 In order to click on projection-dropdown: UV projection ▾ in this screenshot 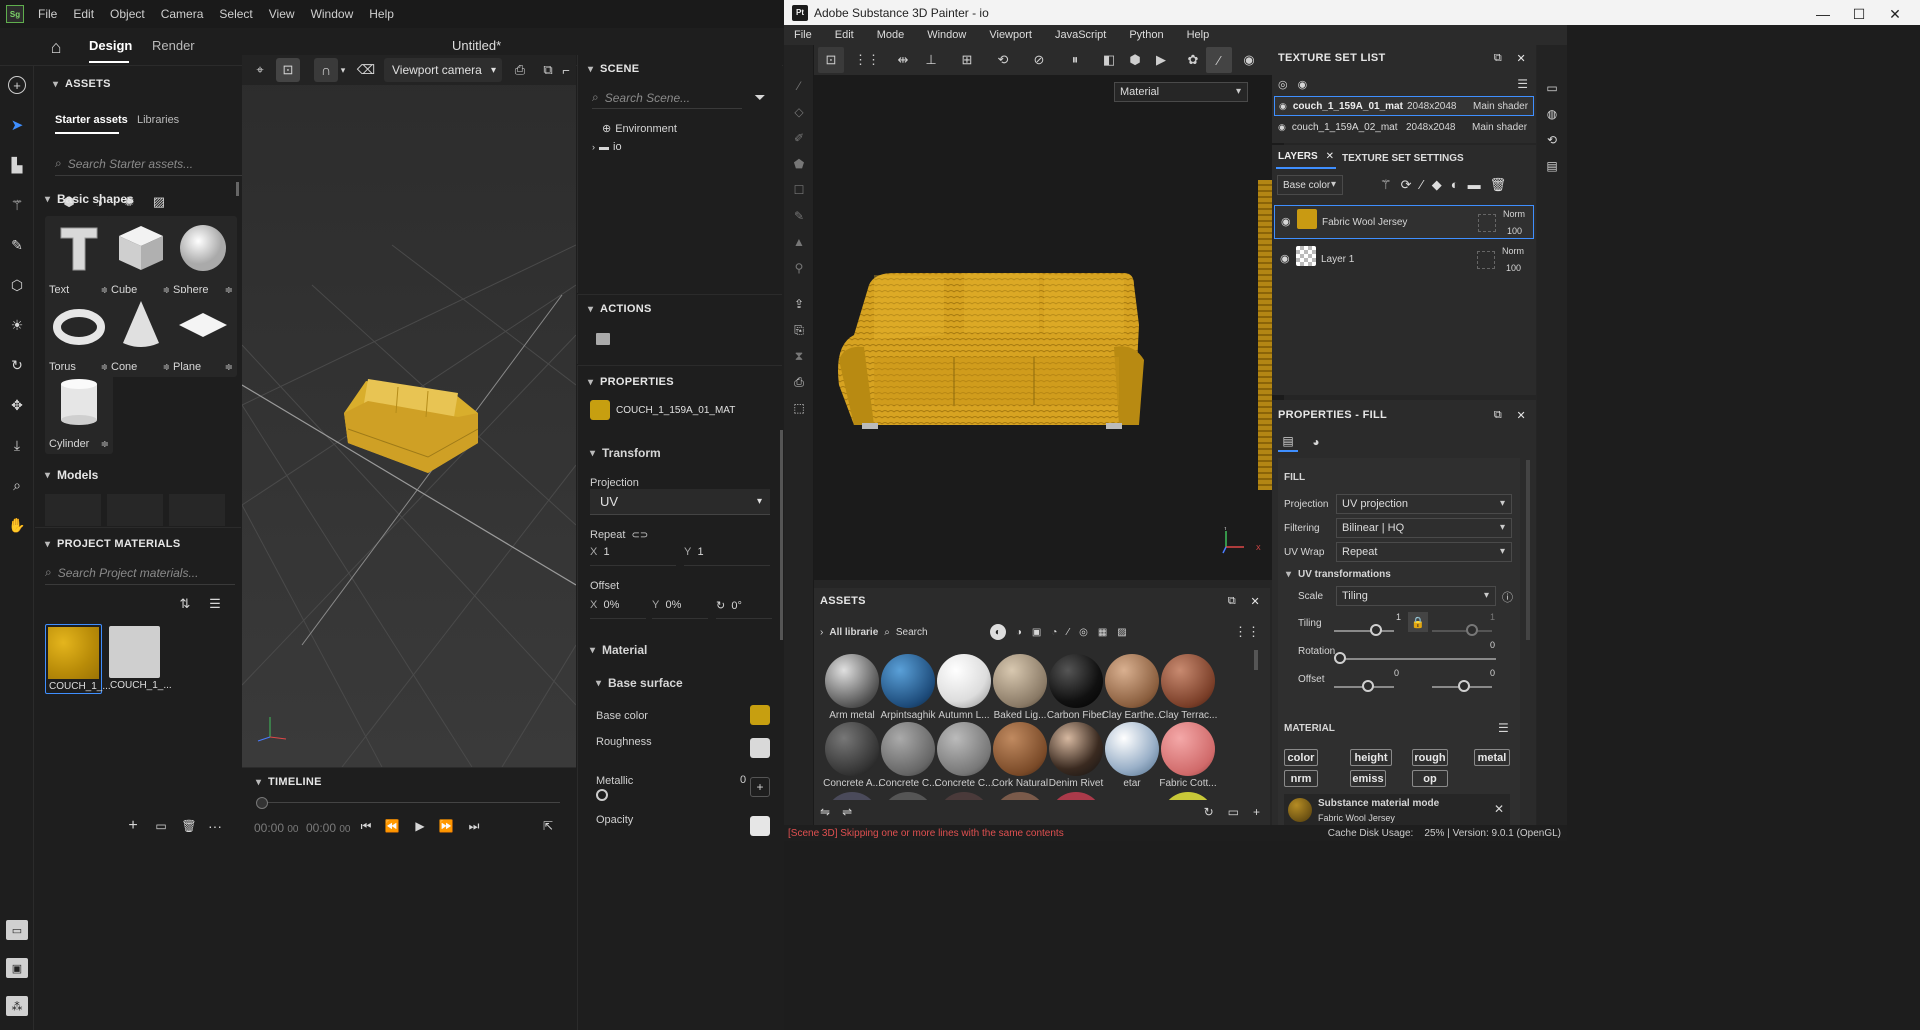, I will do `click(1424, 504)`.